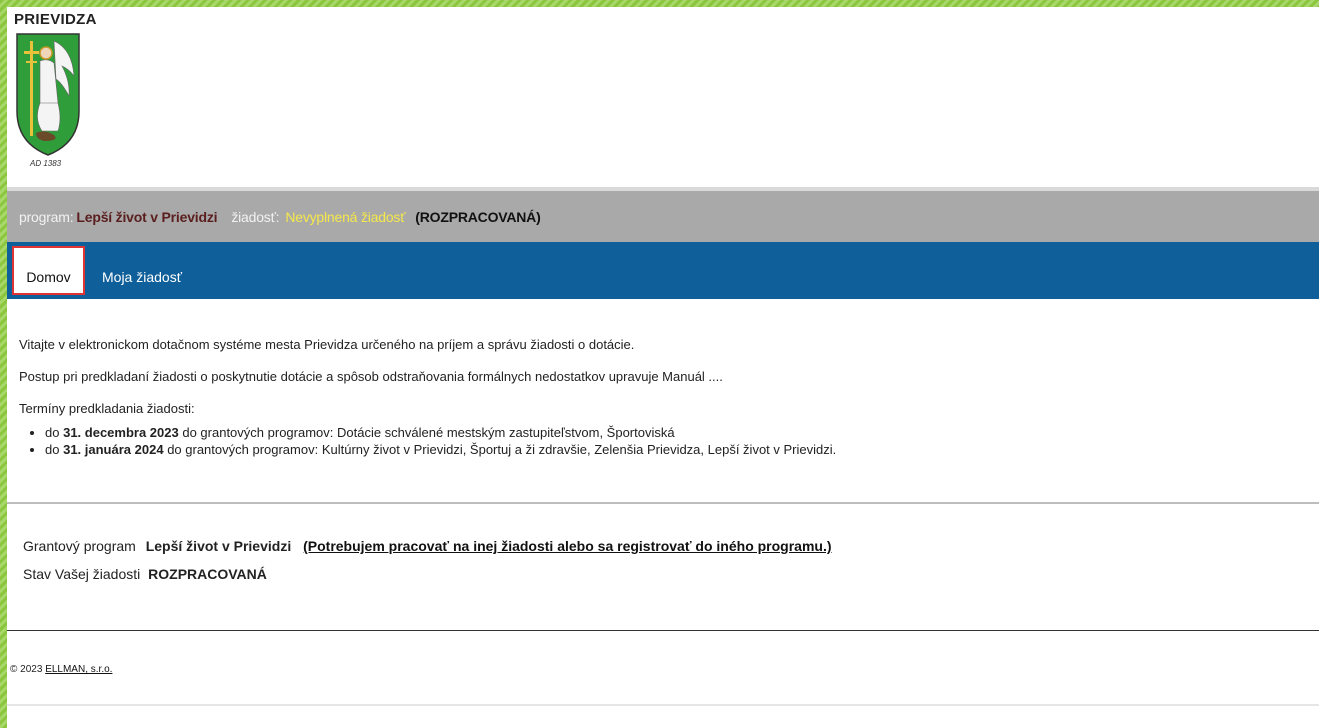 Image resolution: width=1319 pixels, height=728 pixels. I want to click on status-value: ROZPRACOVANÁ, so click(207, 574).